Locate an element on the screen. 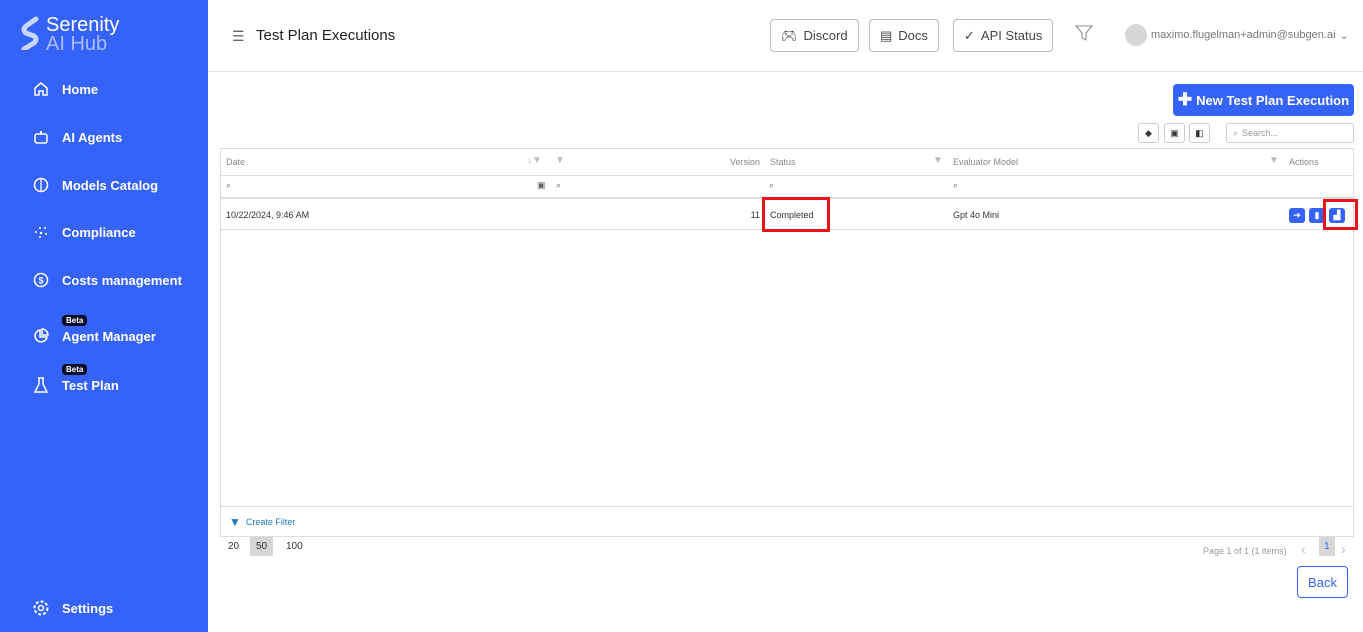 The height and width of the screenshot is (632, 1363). eraser-icon: ◆ is located at coordinates (1148, 132).